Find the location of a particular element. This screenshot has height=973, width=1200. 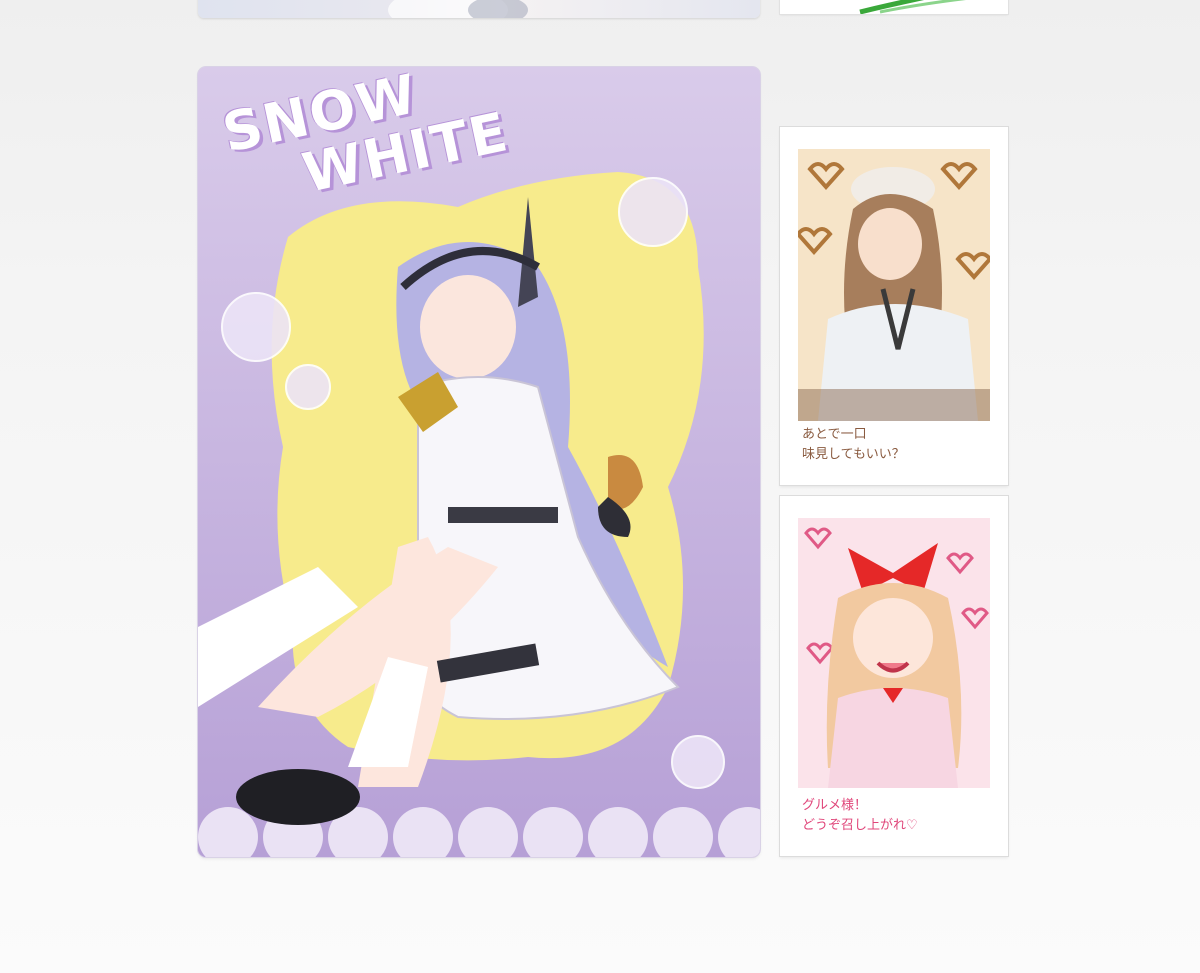

photo-card-caption: グルメ様！ どうぞ召し上がれ♡ is located at coordinates (860, 815).